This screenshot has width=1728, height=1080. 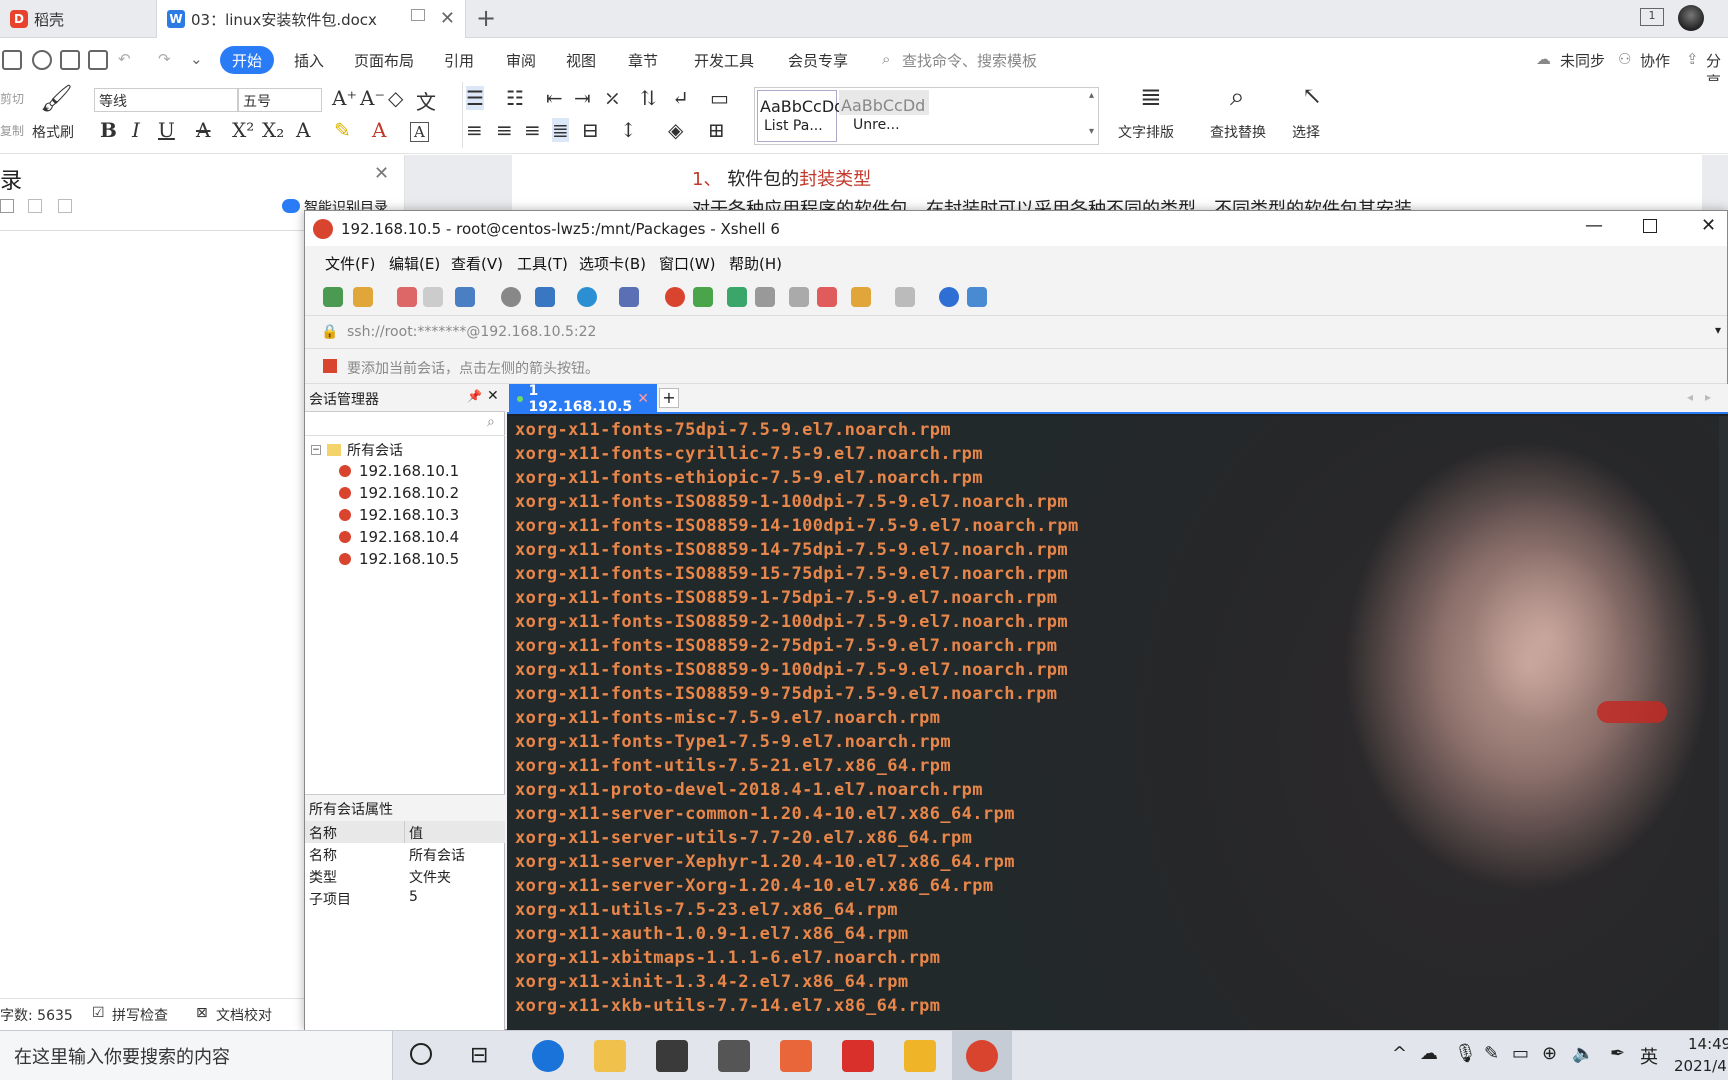 What do you see at coordinates (330, 366) in the screenshot?
I see `bookmark-icon` at bounding box center [330, 366].